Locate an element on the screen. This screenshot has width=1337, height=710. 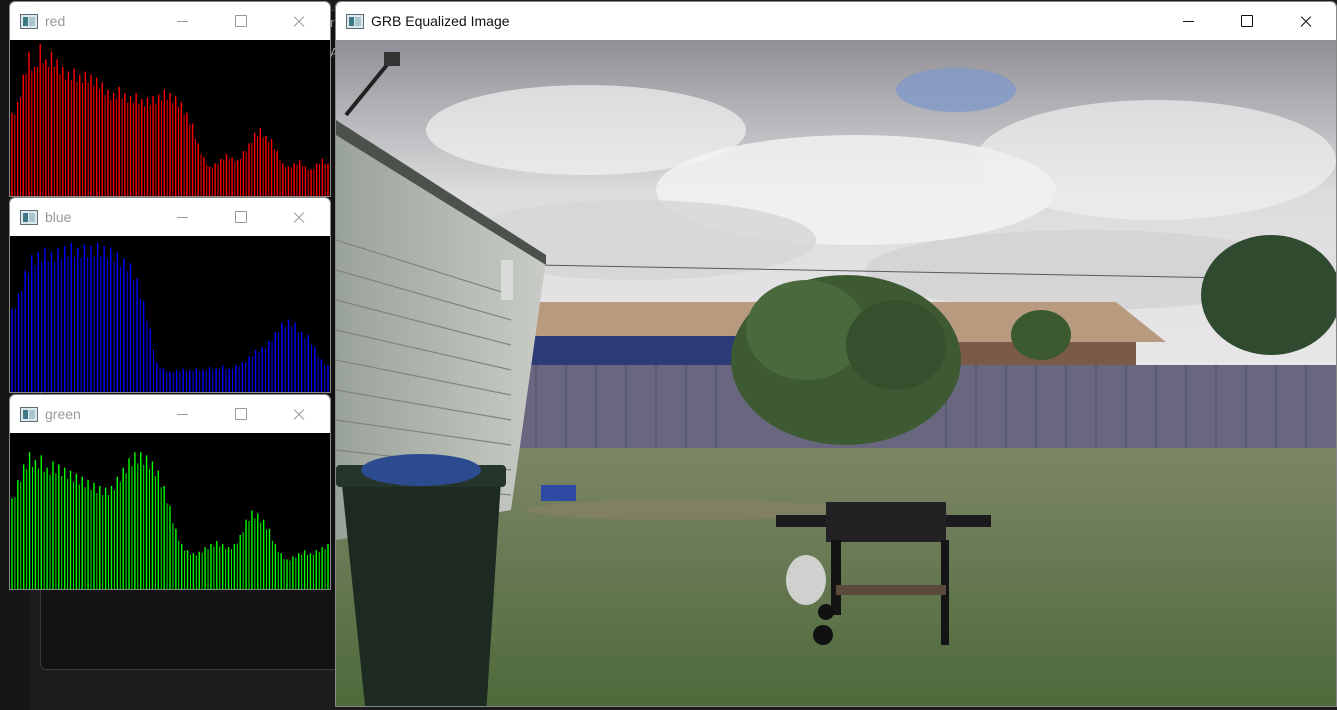
blue-histogram-window: blue is located at coordinates (170, 295).